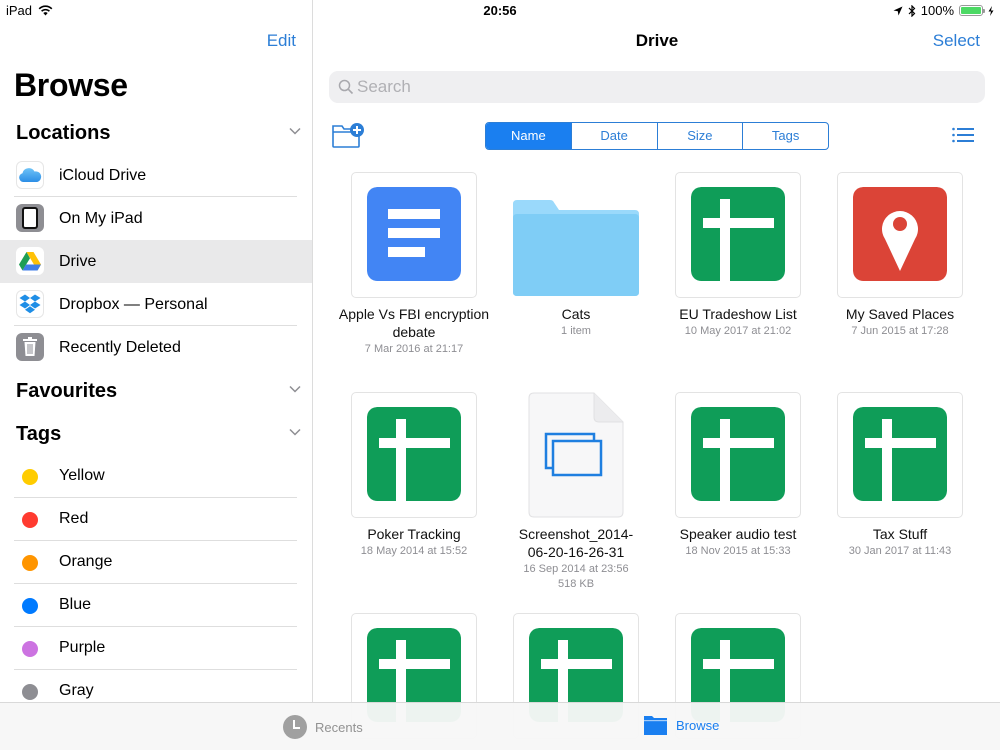 Image resolution: width=1000 pixels, height=750 pixels. I want to click on battery-icon, so click(972, 10).